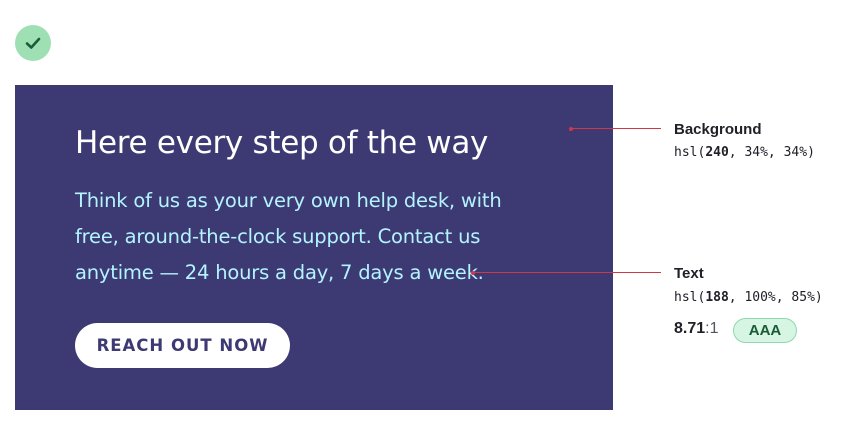 This screenshot has height=421, width=852. What do you see at coordinates (567, 272) in the screenshot?
I see `text-leader-line` at bounding box center [567, 272].